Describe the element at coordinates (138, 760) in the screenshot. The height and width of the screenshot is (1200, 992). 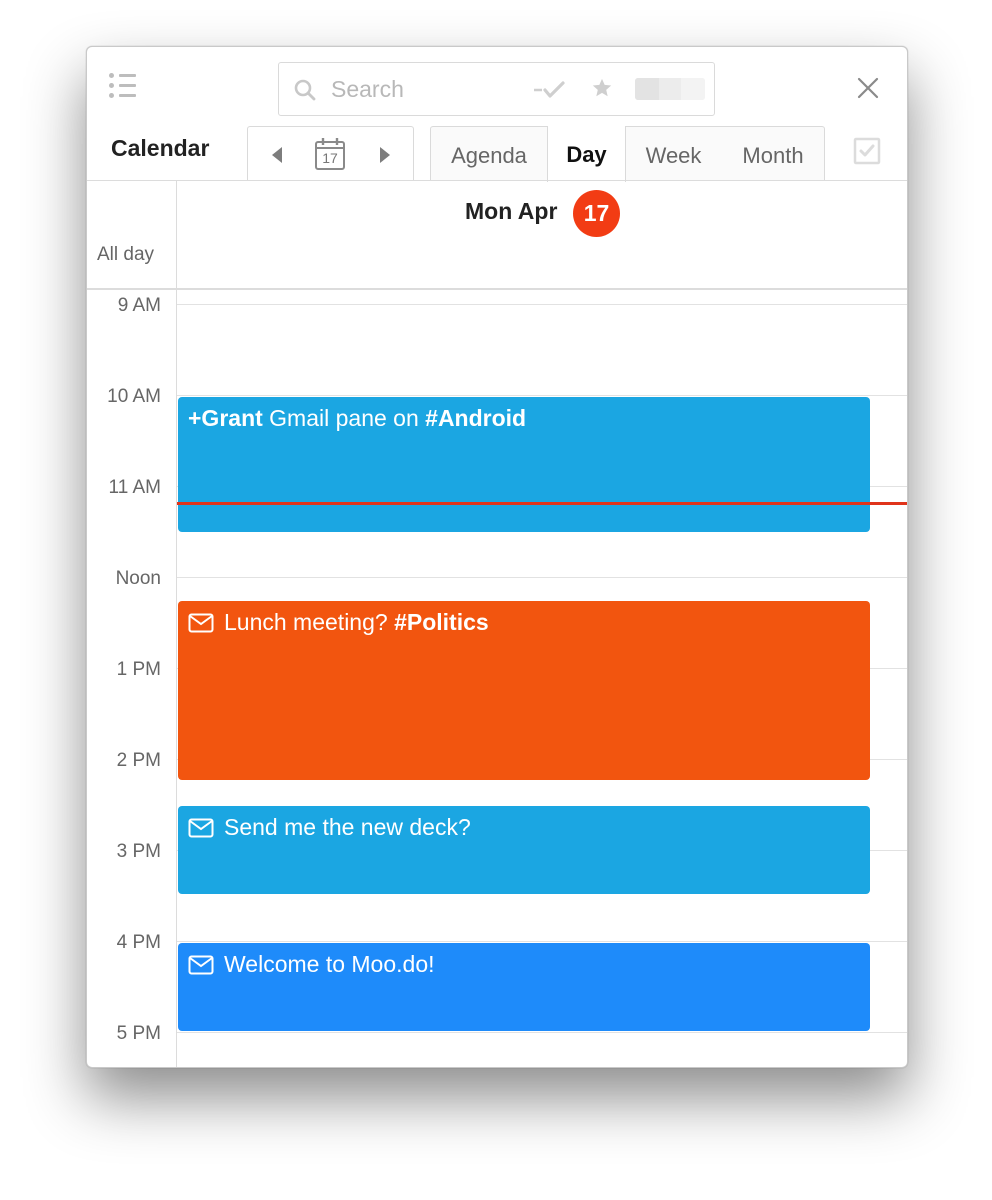
I see `hour-label: 2 PM` at that location.